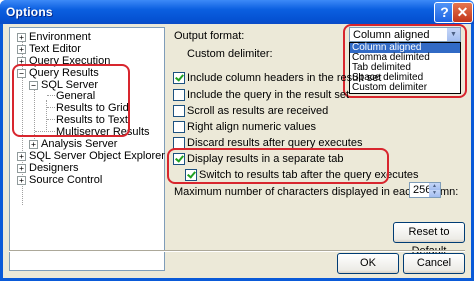 Image resolution: width=474 pixels, height=281 pixels. Describe the element at coordinates (368, 263) in the screenshot. I see `ok-button: OK` at that location.